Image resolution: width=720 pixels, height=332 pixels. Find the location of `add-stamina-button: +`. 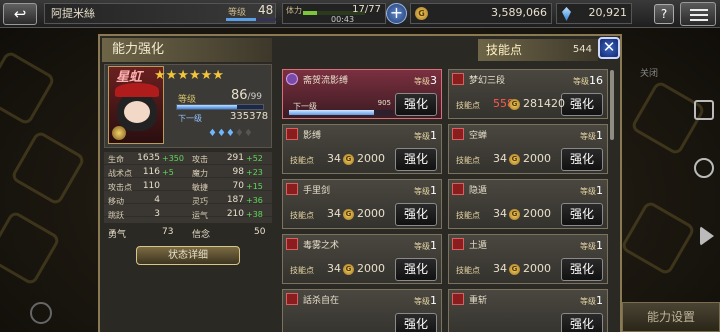

add-stamina-button: + is located at coordinates (396, 13).